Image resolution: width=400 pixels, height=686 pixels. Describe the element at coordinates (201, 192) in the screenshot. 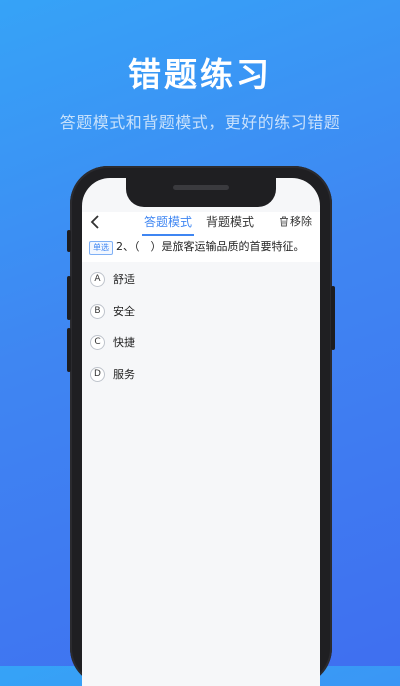

I see `notch` at that location.